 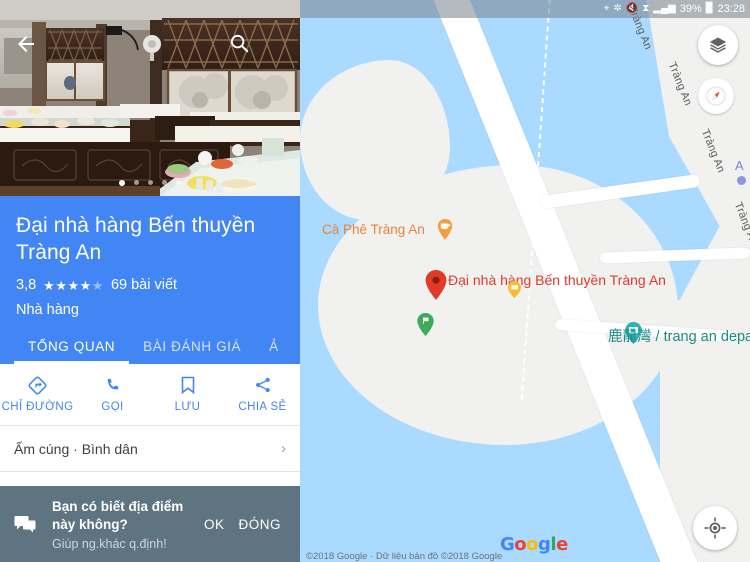 I want to click on cafe-pin-icon, so click(x=445, y=229).